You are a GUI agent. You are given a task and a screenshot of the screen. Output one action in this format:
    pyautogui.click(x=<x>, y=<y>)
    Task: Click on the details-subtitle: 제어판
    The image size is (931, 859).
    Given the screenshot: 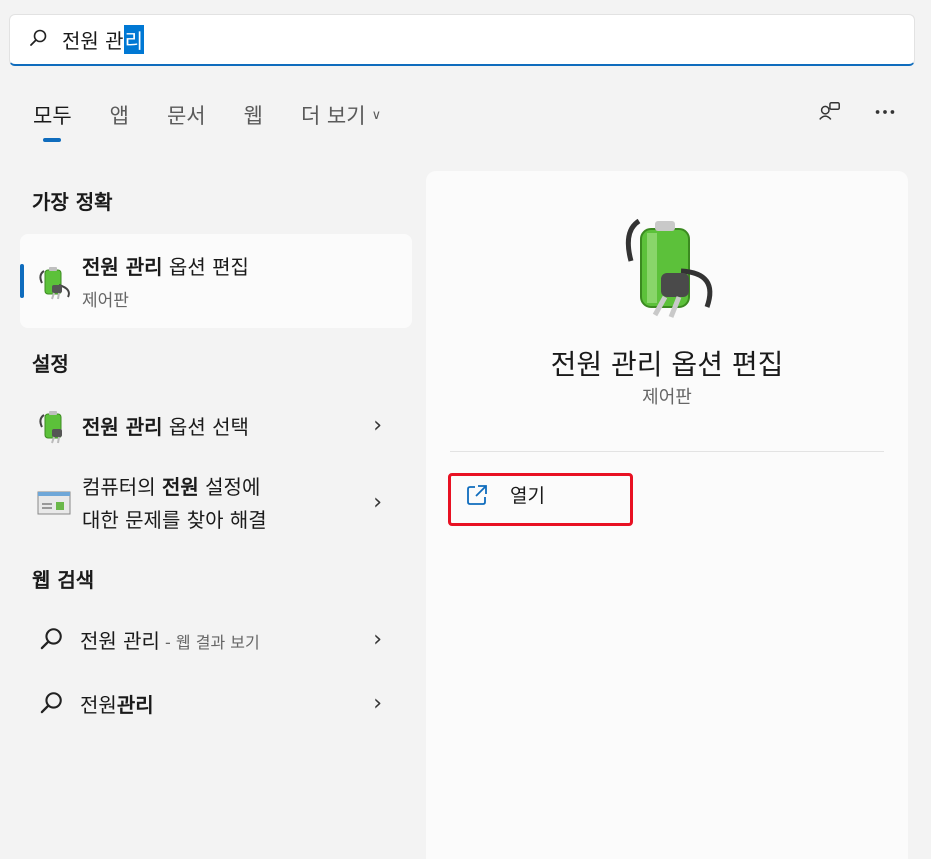 What is the action you would take?
    pyautogui.click(x=667, y=397)
    